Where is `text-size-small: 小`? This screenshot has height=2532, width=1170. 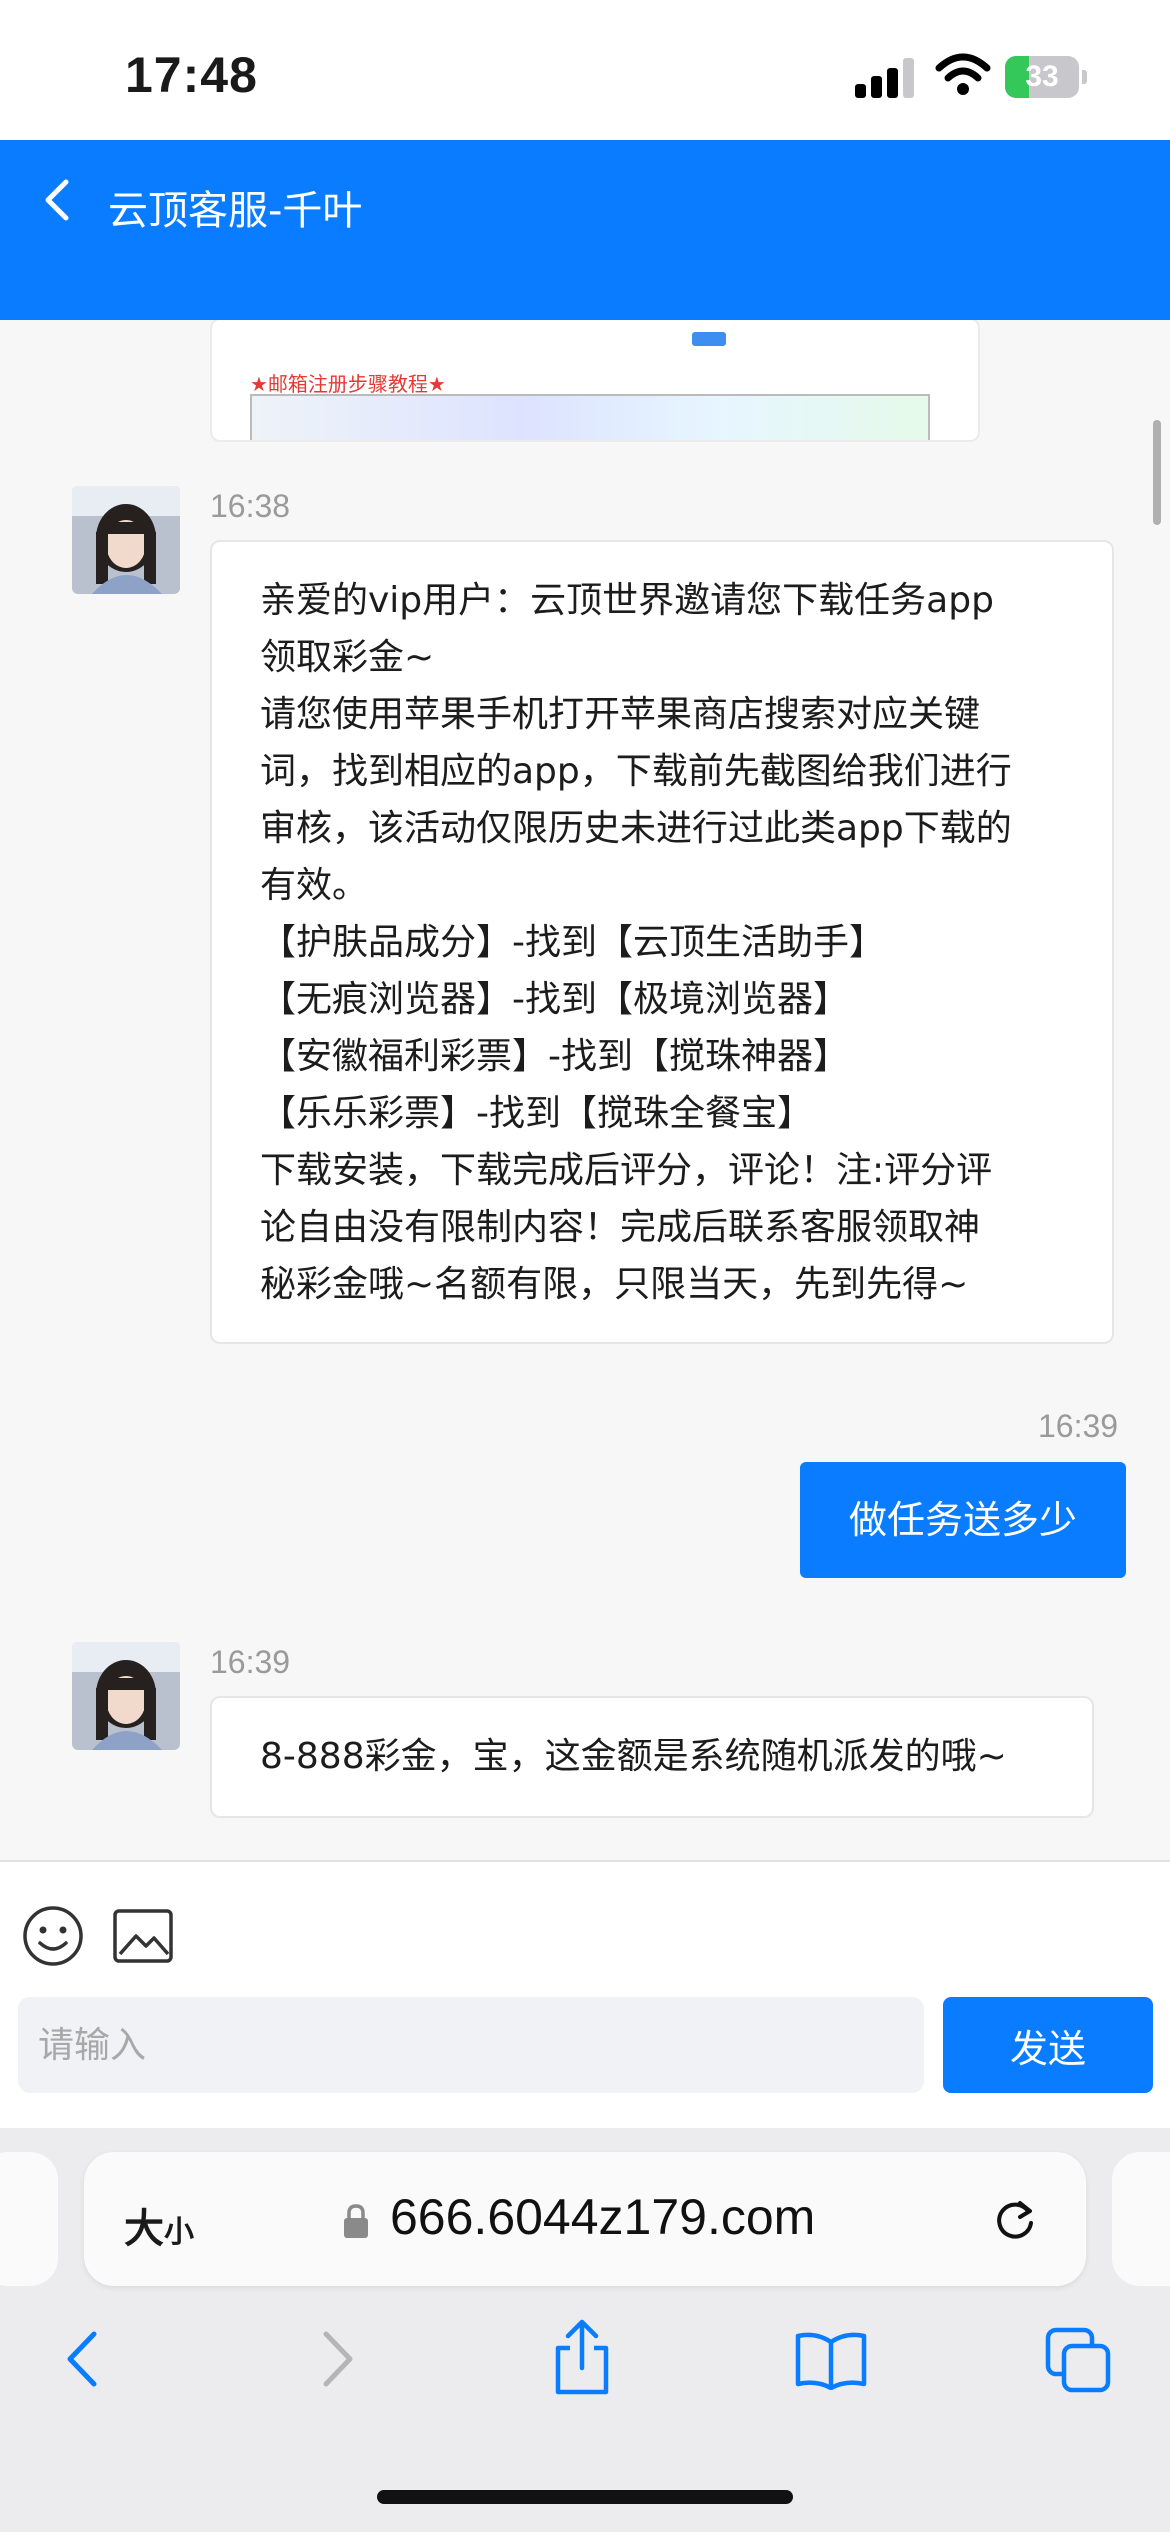
text-size-small: 小 is located at coordinates (179, 2232).